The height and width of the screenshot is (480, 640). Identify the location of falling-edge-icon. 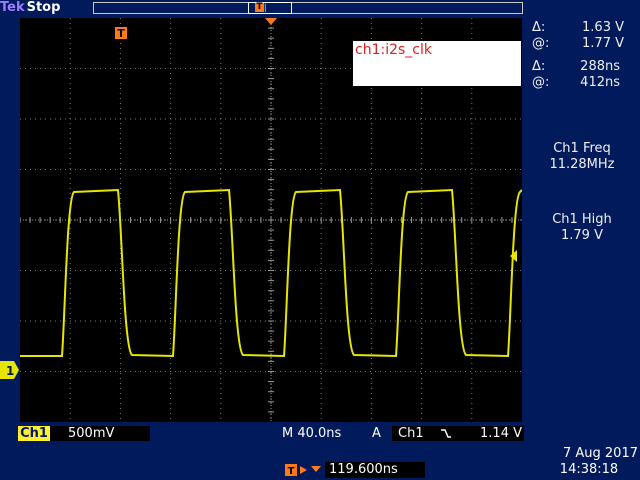
(446, 433).